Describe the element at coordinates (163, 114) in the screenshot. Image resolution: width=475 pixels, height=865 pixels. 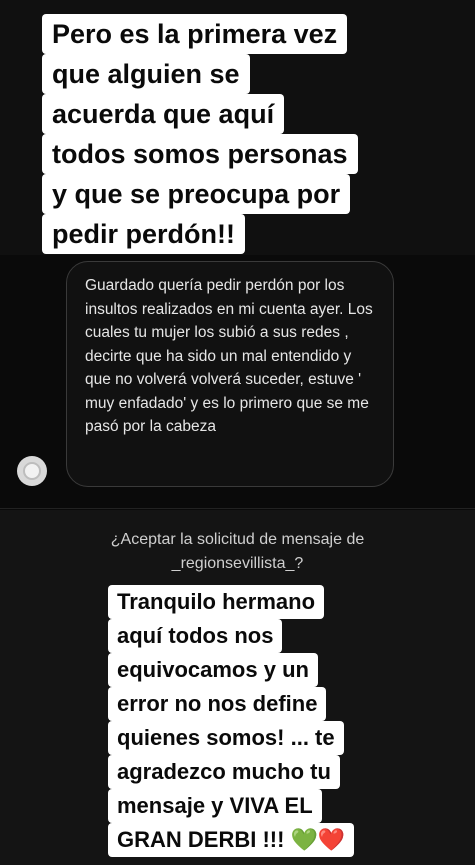
I see `caption-top-line: acuerda que aquí` at that location.